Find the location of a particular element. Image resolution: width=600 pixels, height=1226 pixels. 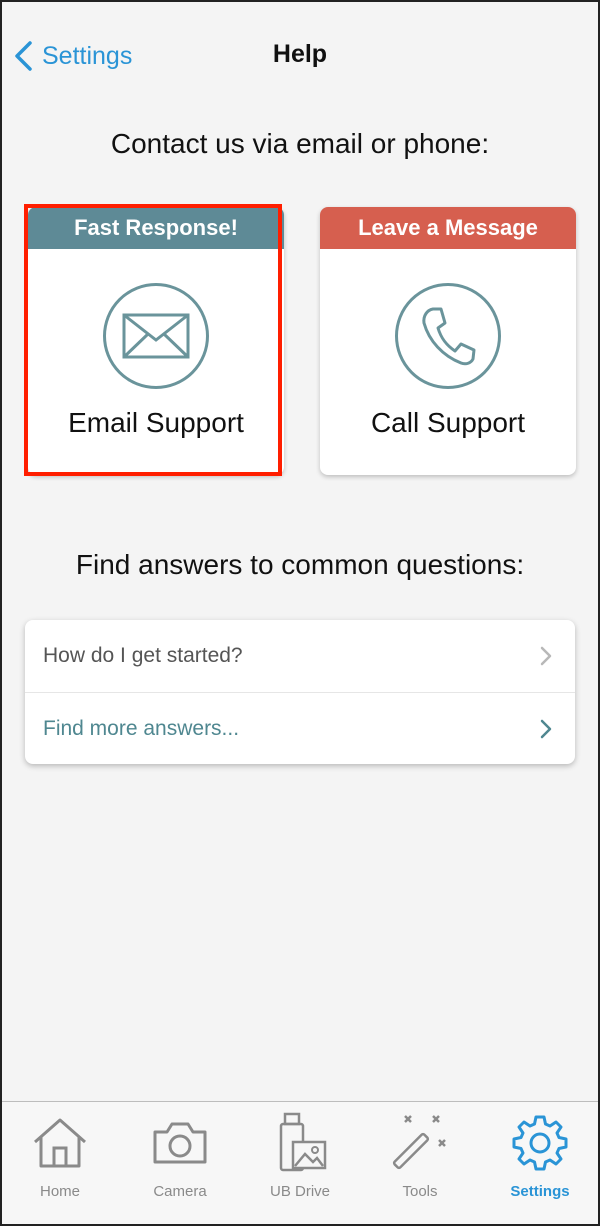

tab-ub-drive-label: UB Drive is located at coordinates (299, 1191).